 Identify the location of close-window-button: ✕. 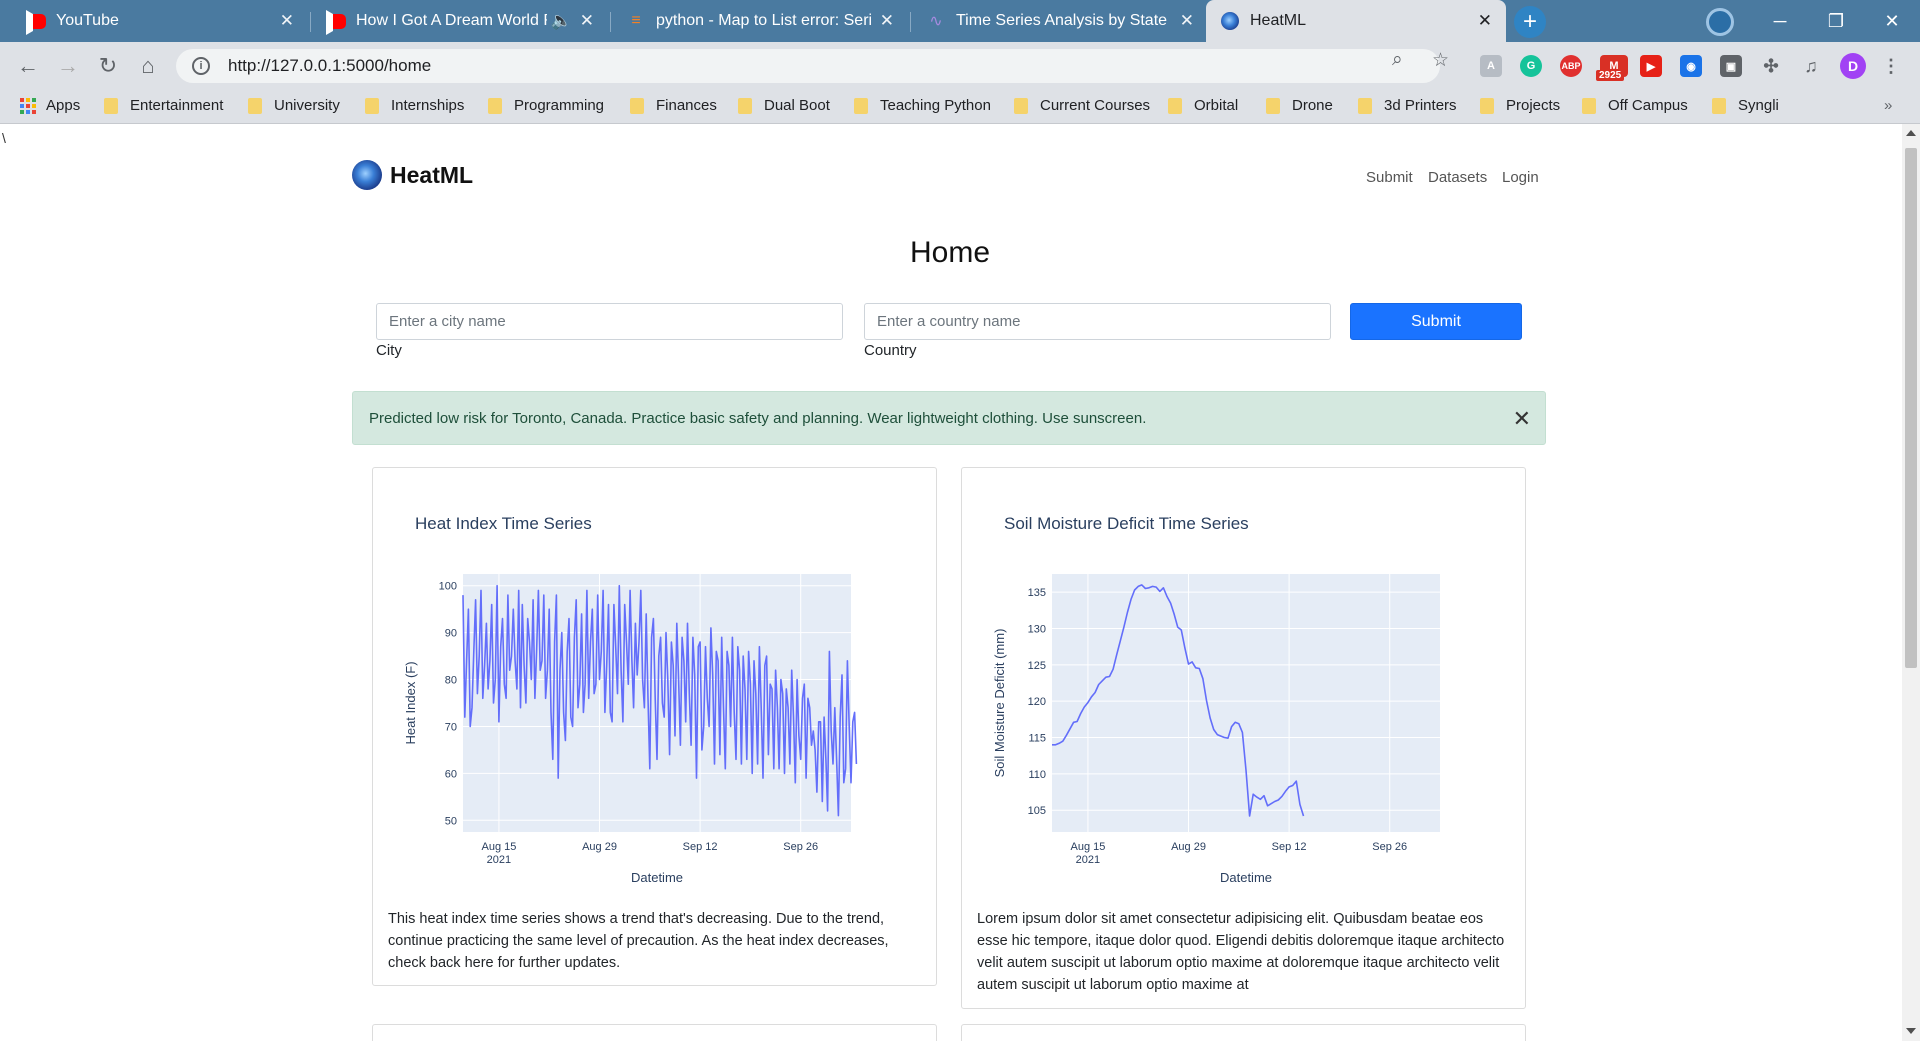
(1892, 21).